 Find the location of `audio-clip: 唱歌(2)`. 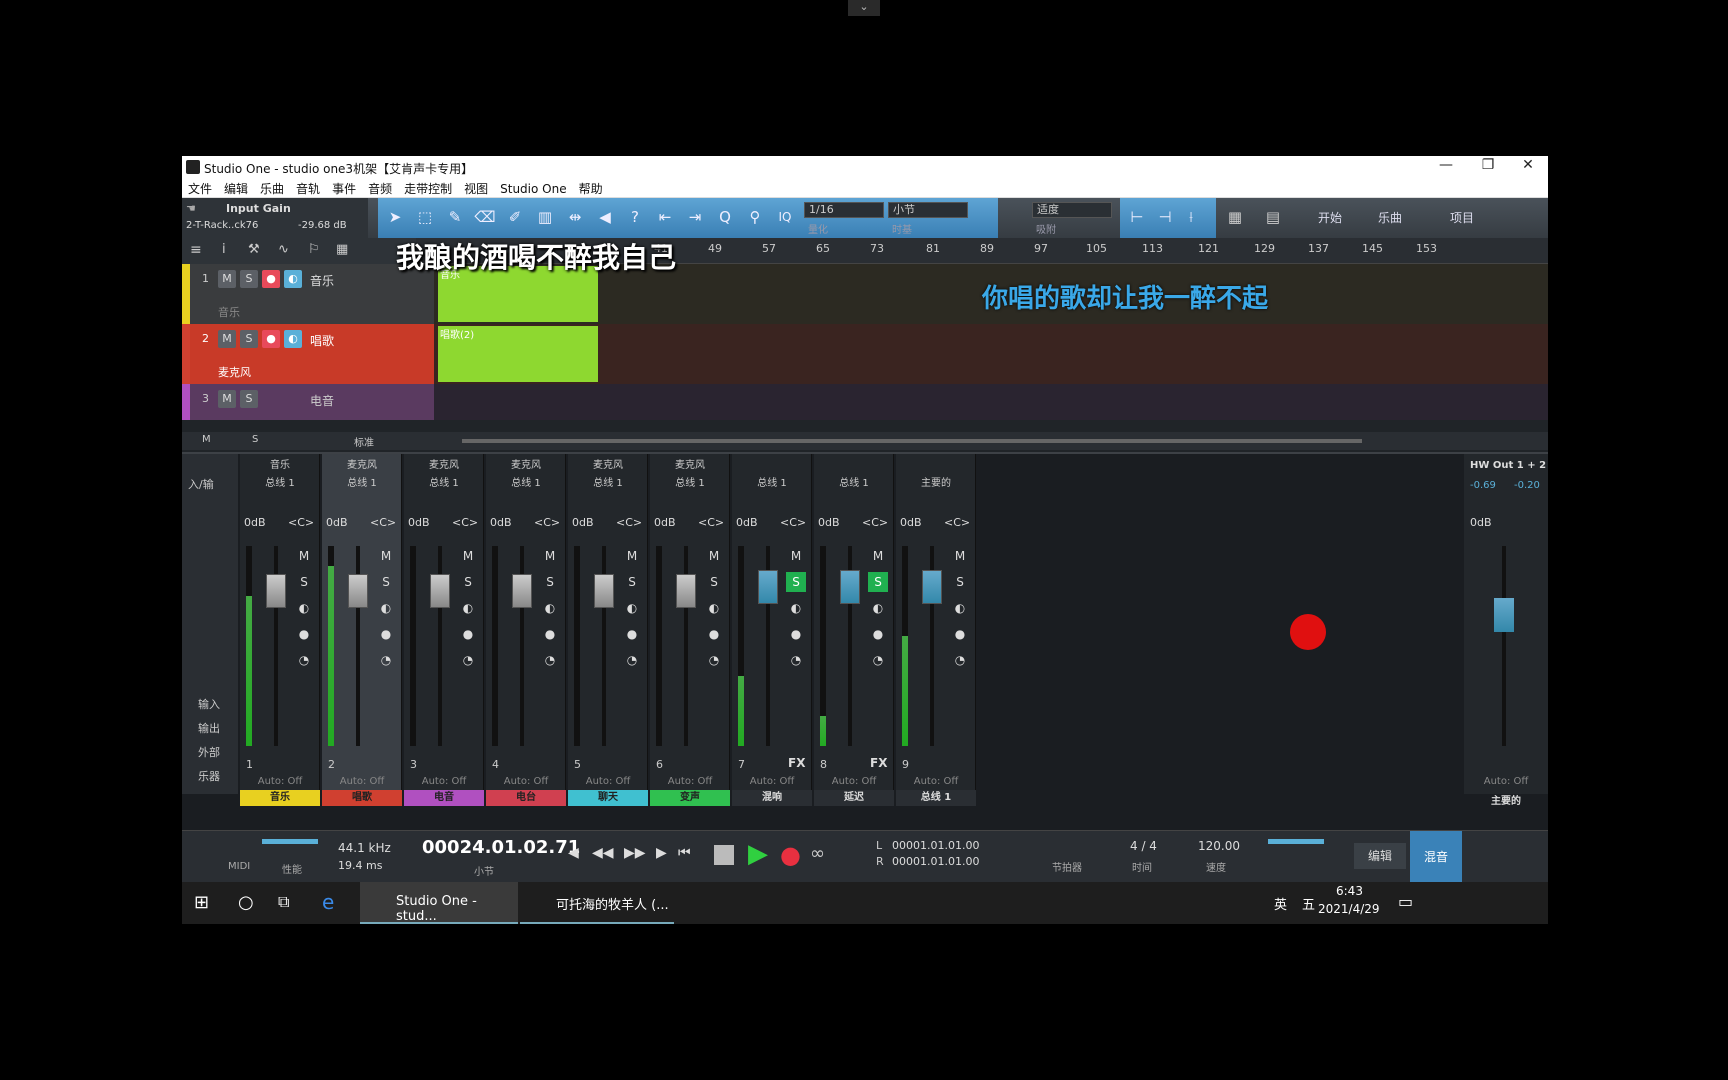

audio-clip: 唱歌(2) is located at coordinates (518, 354).